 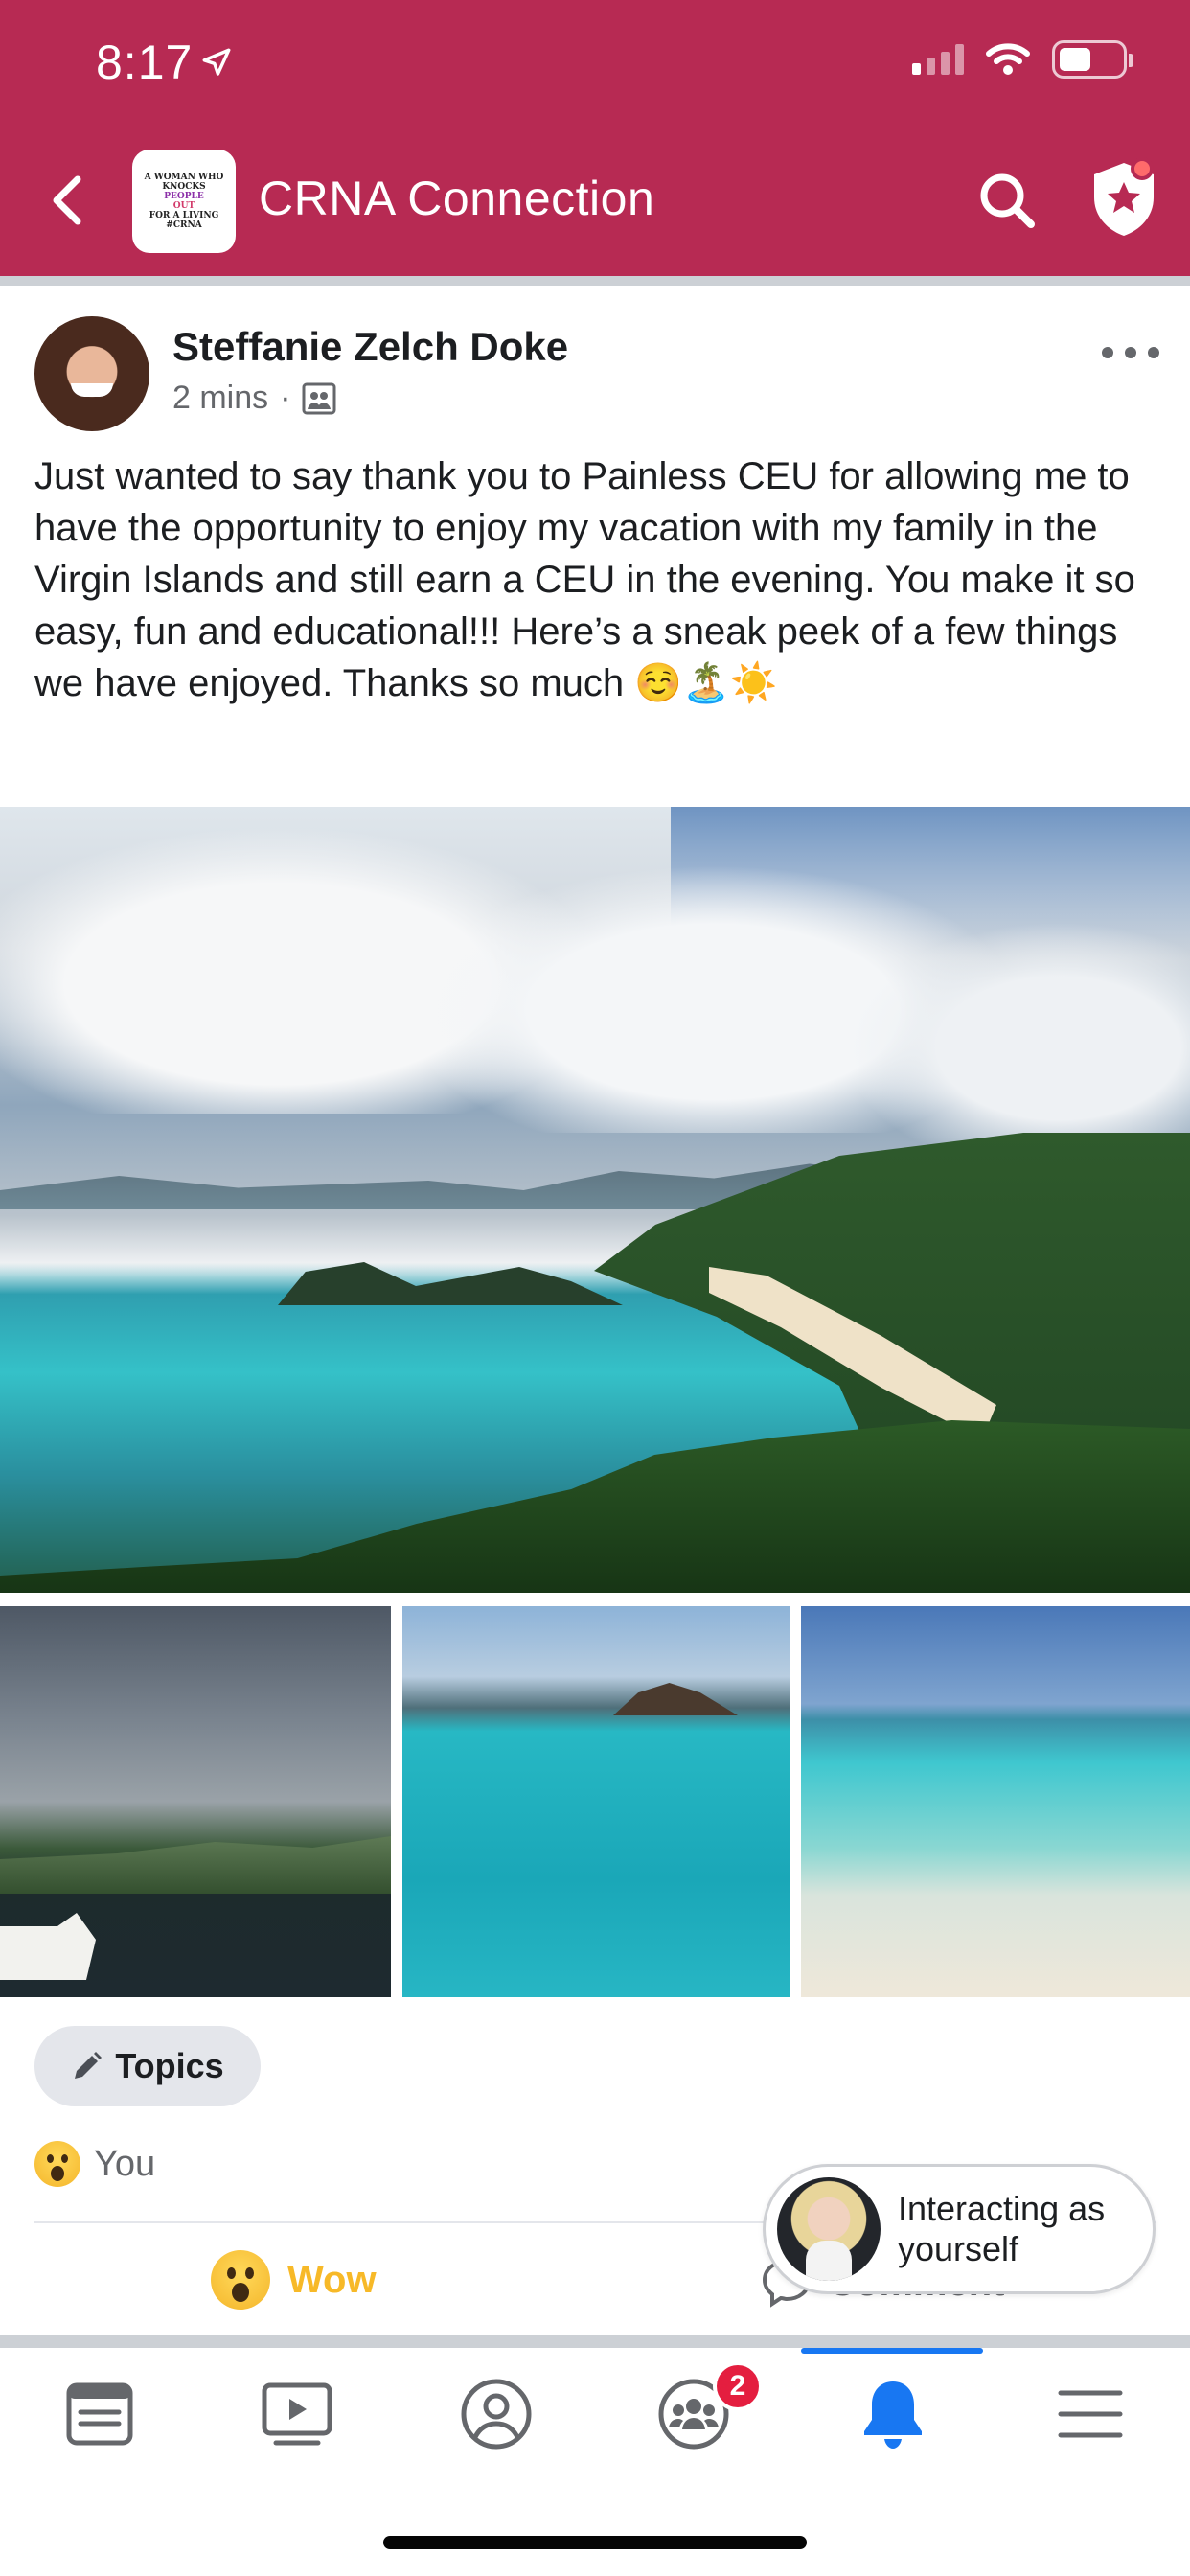 I want to click on status-time: 8:17, so click(x=164, y=62).